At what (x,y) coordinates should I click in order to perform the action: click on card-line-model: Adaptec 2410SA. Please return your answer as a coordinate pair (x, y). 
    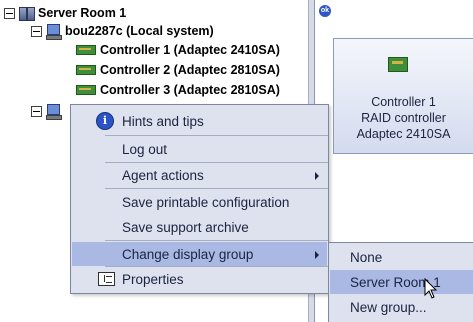
    Looking at the image, I should click on (403, 134).